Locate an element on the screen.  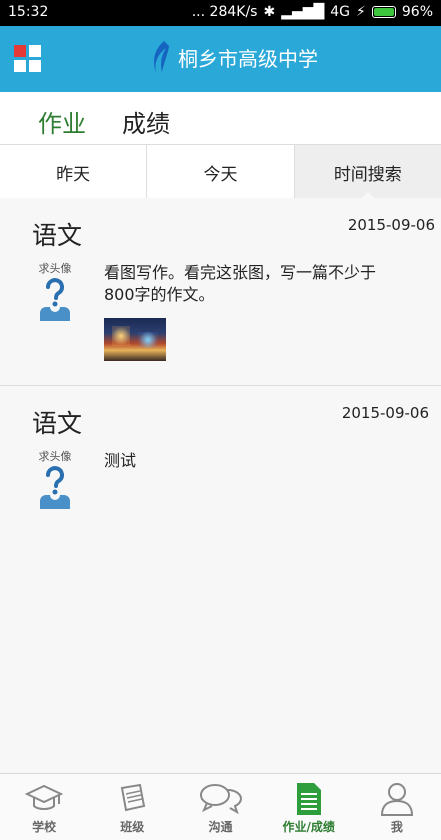
charging-icon: ⚡ is located at coordinates (361, 12).